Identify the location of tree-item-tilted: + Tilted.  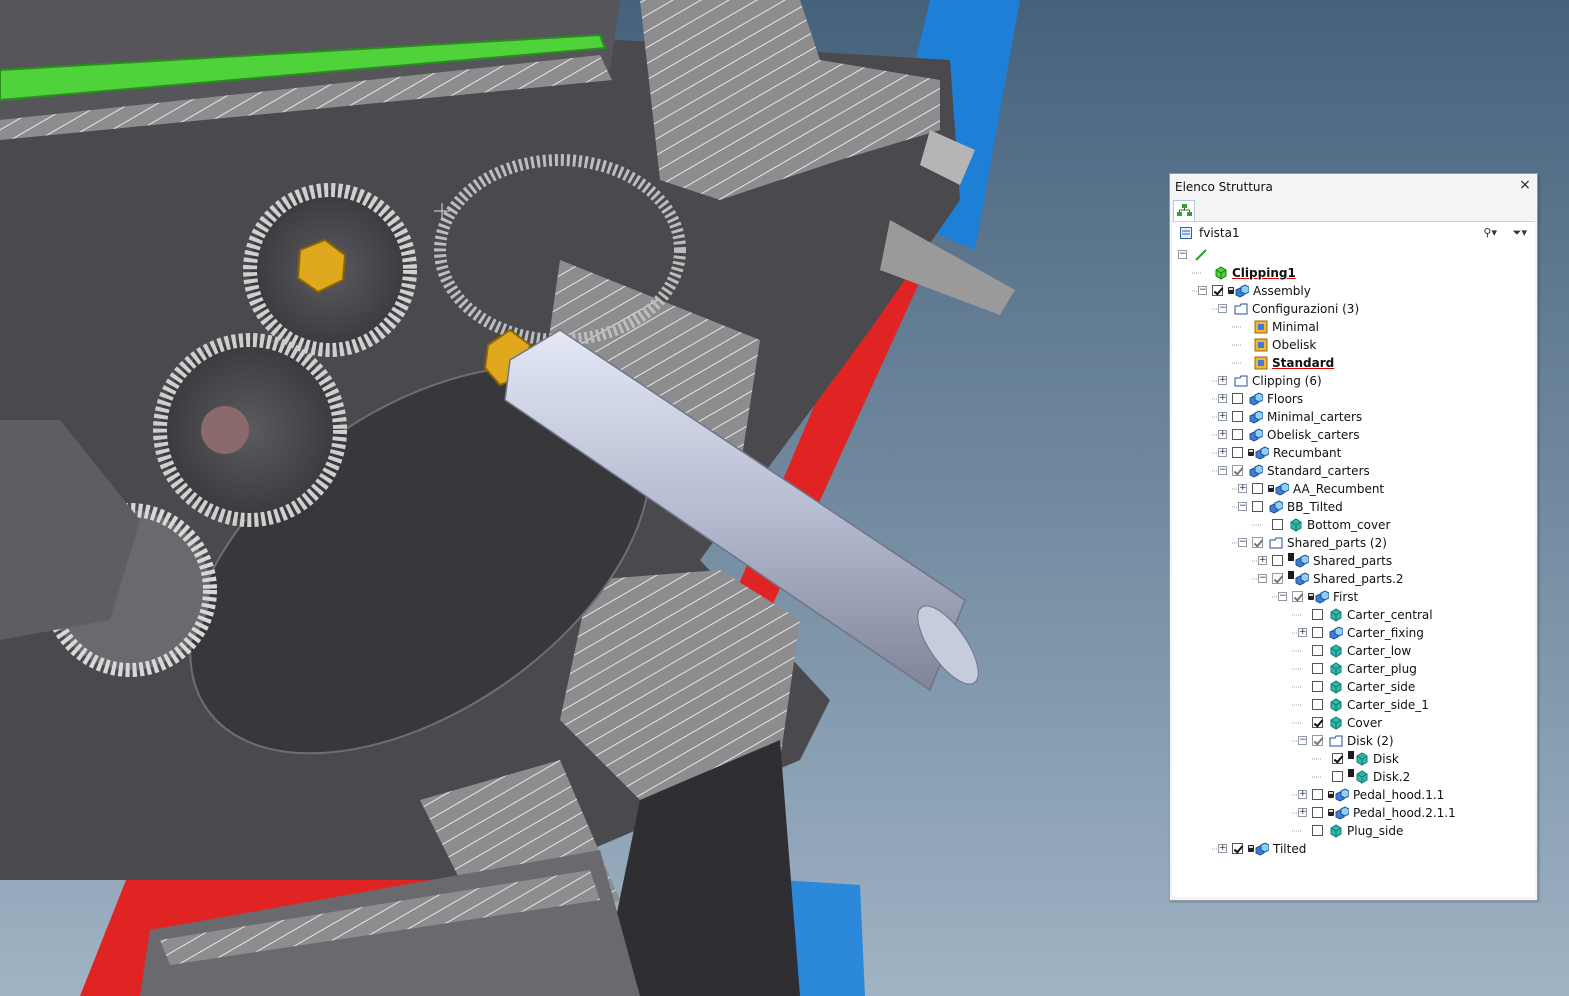
(1353, 849).